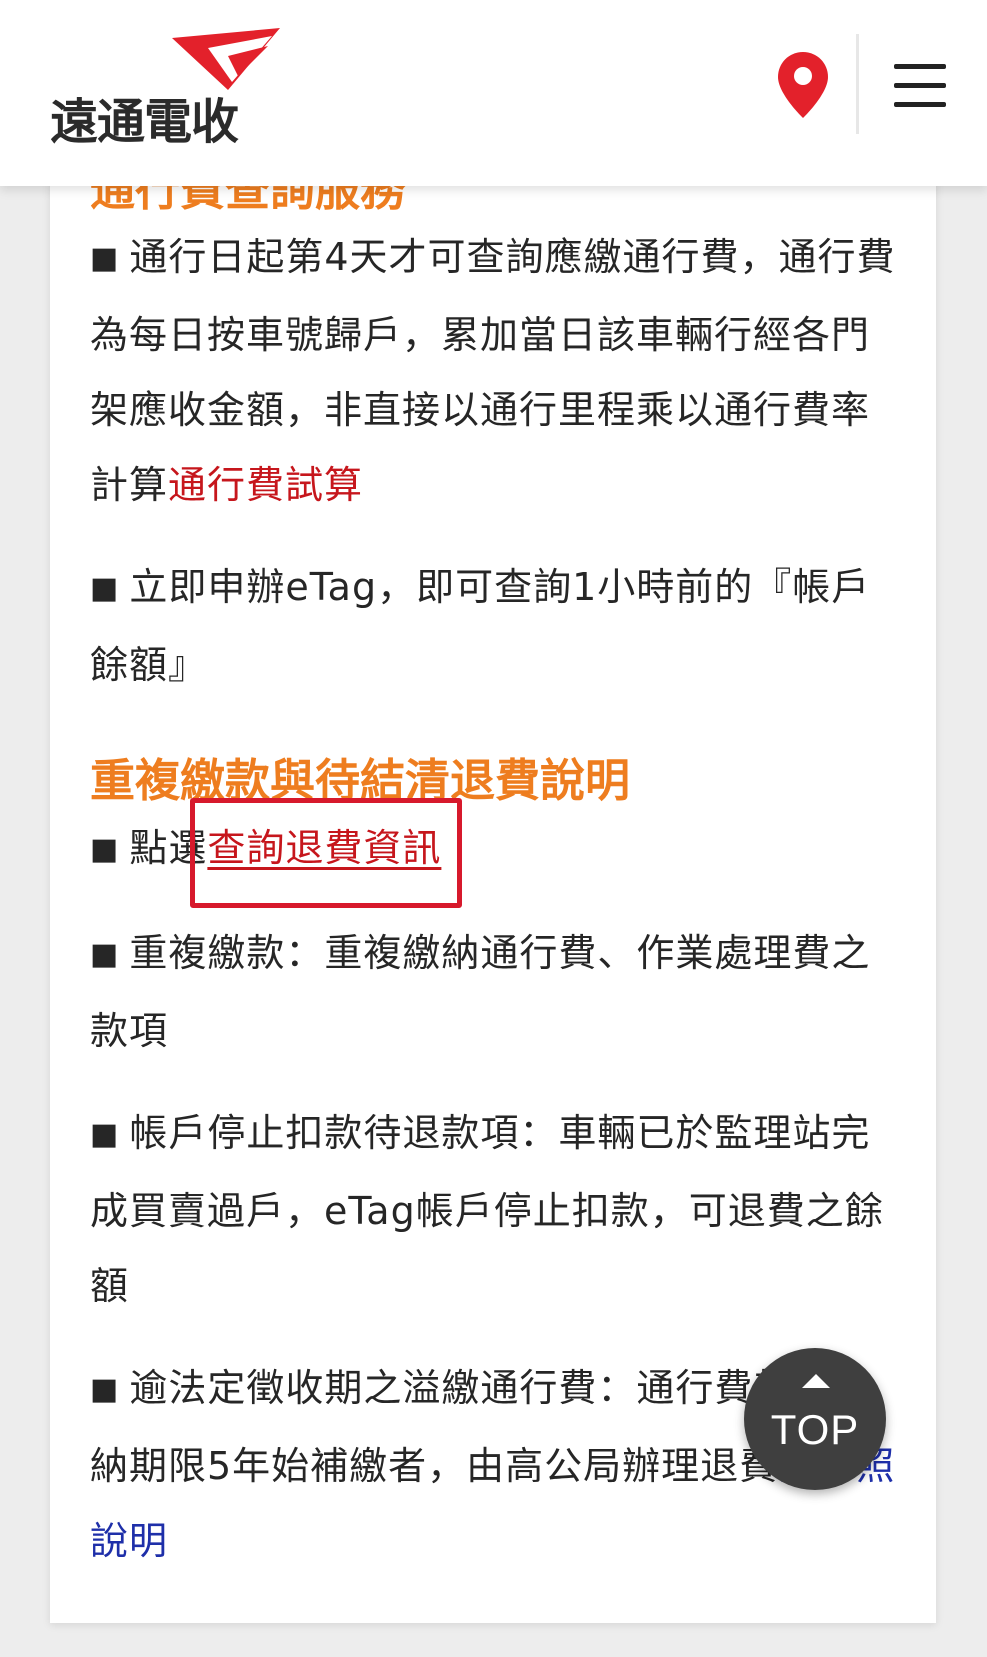 This screenshot has width=987, height=1657. Describe the element at coordinates (493, 93) in the screenshot. I see `site-header: 遠通電收` at that location.